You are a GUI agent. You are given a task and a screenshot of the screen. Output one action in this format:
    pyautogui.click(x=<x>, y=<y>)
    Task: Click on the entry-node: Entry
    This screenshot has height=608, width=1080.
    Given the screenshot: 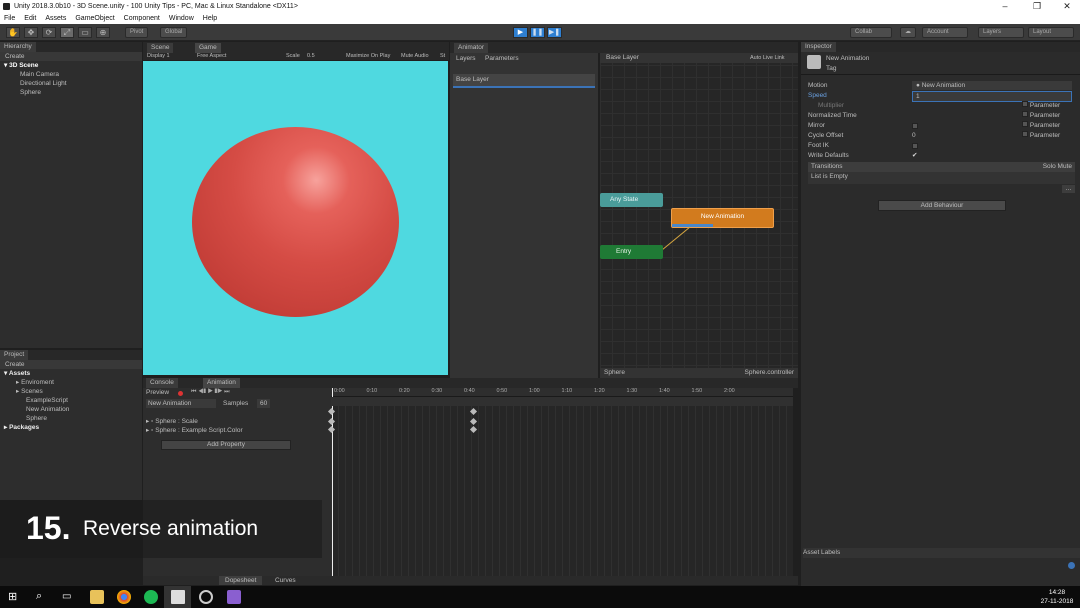 What is the action you would take?
    pyautogui.click(x=631, y=252)
    